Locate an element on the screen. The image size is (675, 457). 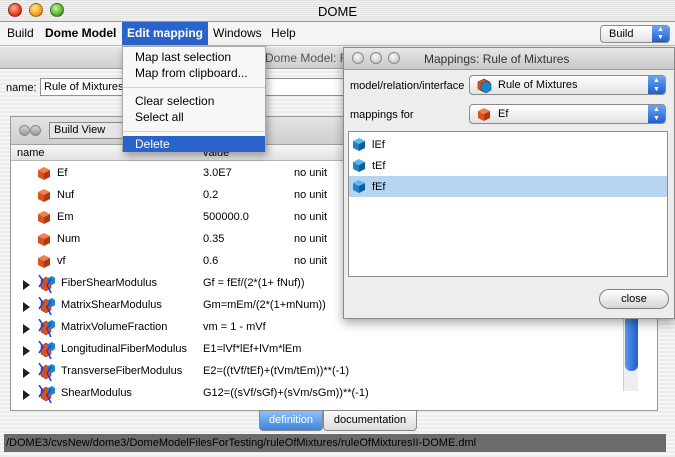
list-item: lEf is located at coordinates (508, 144).